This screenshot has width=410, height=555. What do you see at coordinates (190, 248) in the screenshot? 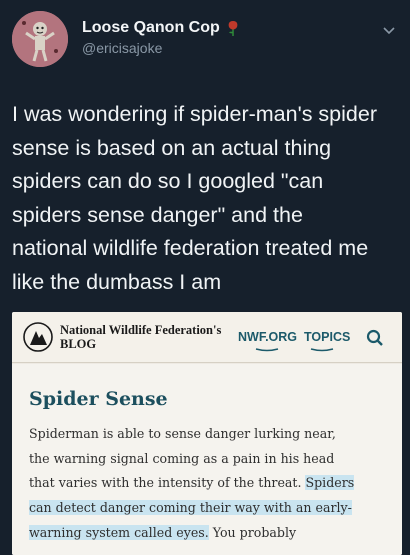
I see `tweet-text-line: national wildlife federation treated me` at bounding box center [190, 248].